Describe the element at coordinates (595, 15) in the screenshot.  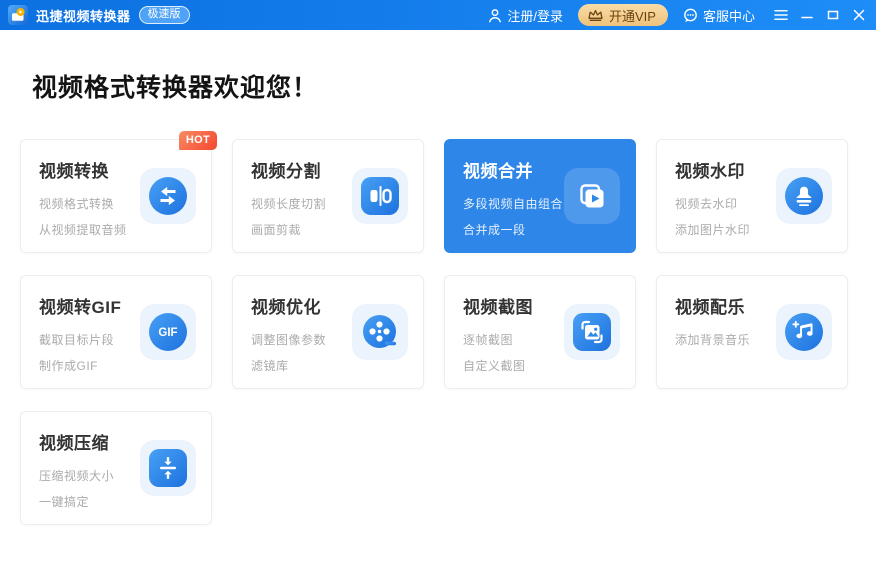
I see `crown-icon` at that location.